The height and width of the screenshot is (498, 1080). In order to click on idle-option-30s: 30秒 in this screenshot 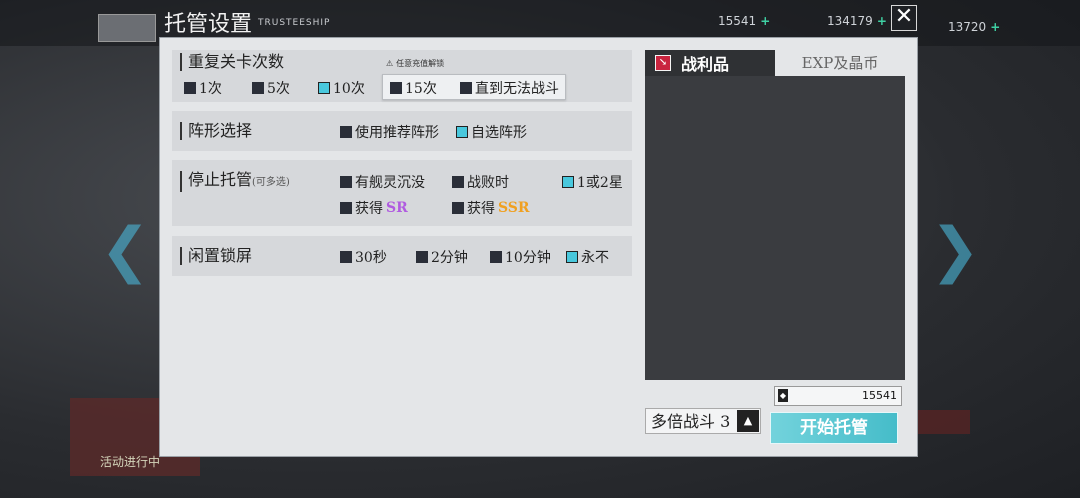, I will do `click(363, 257)`.